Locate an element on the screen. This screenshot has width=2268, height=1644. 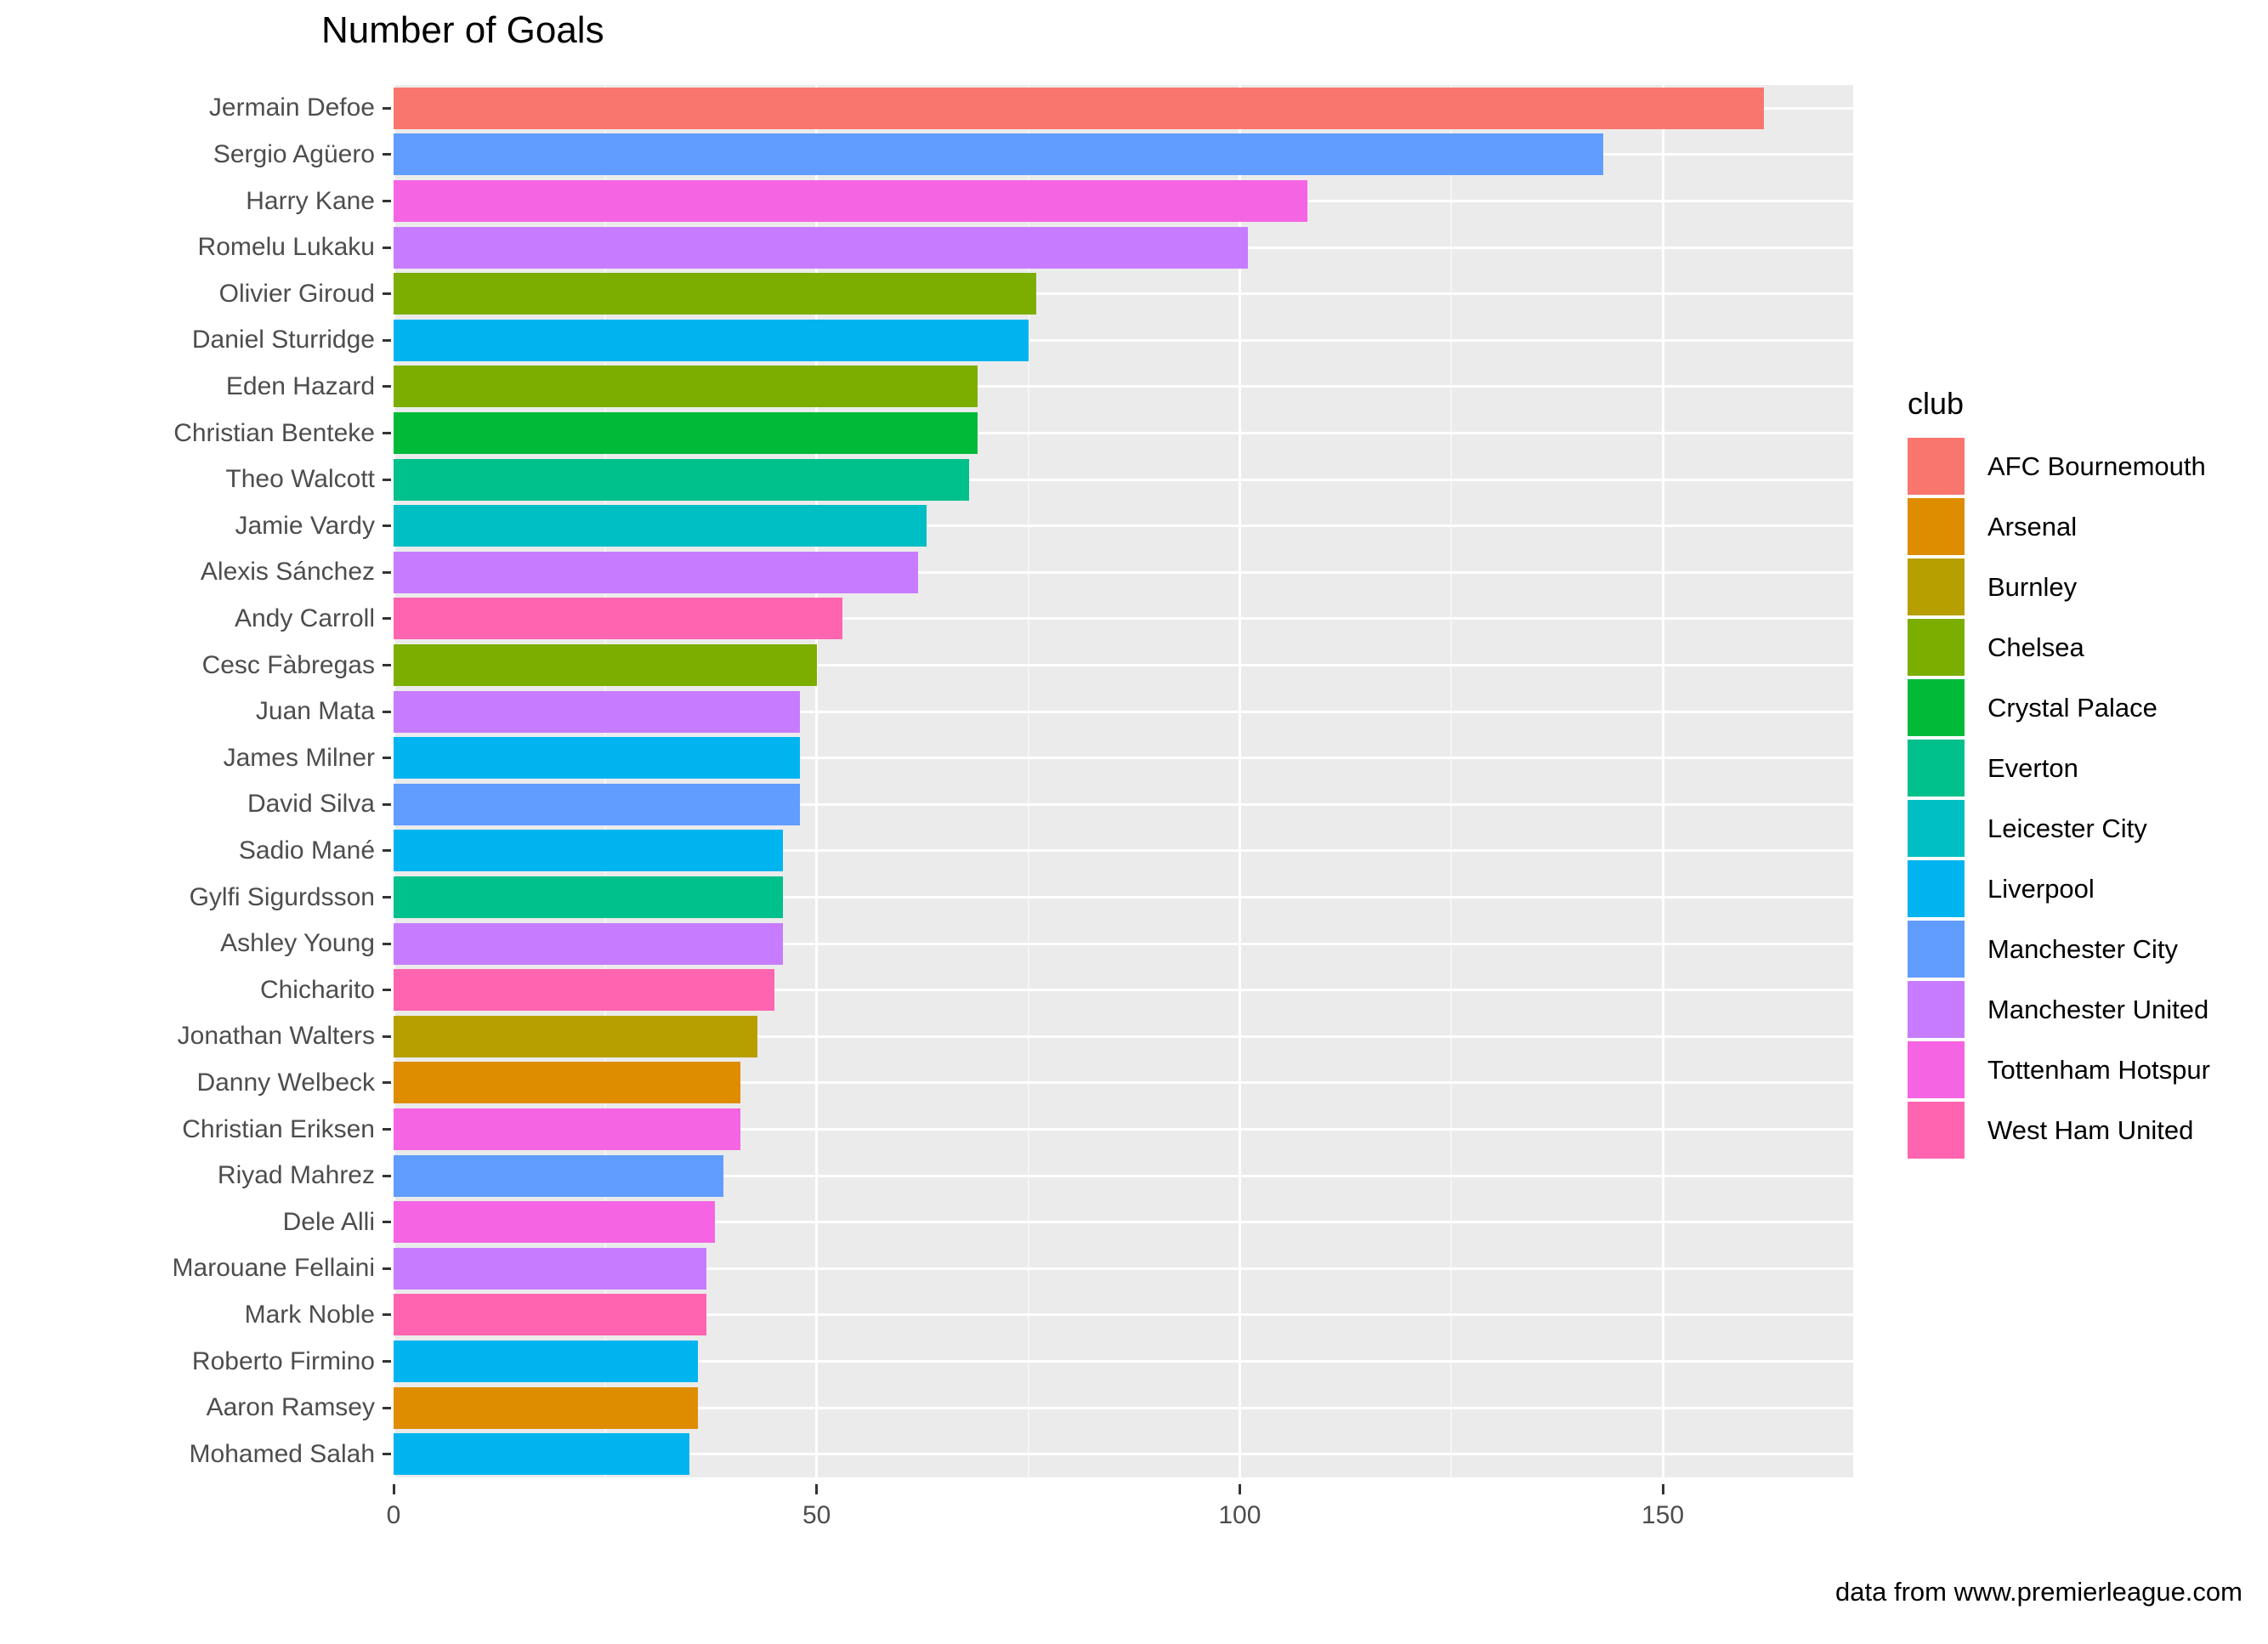
legend-item: AFC Bournemouth is located at coordinates (2059, 466).